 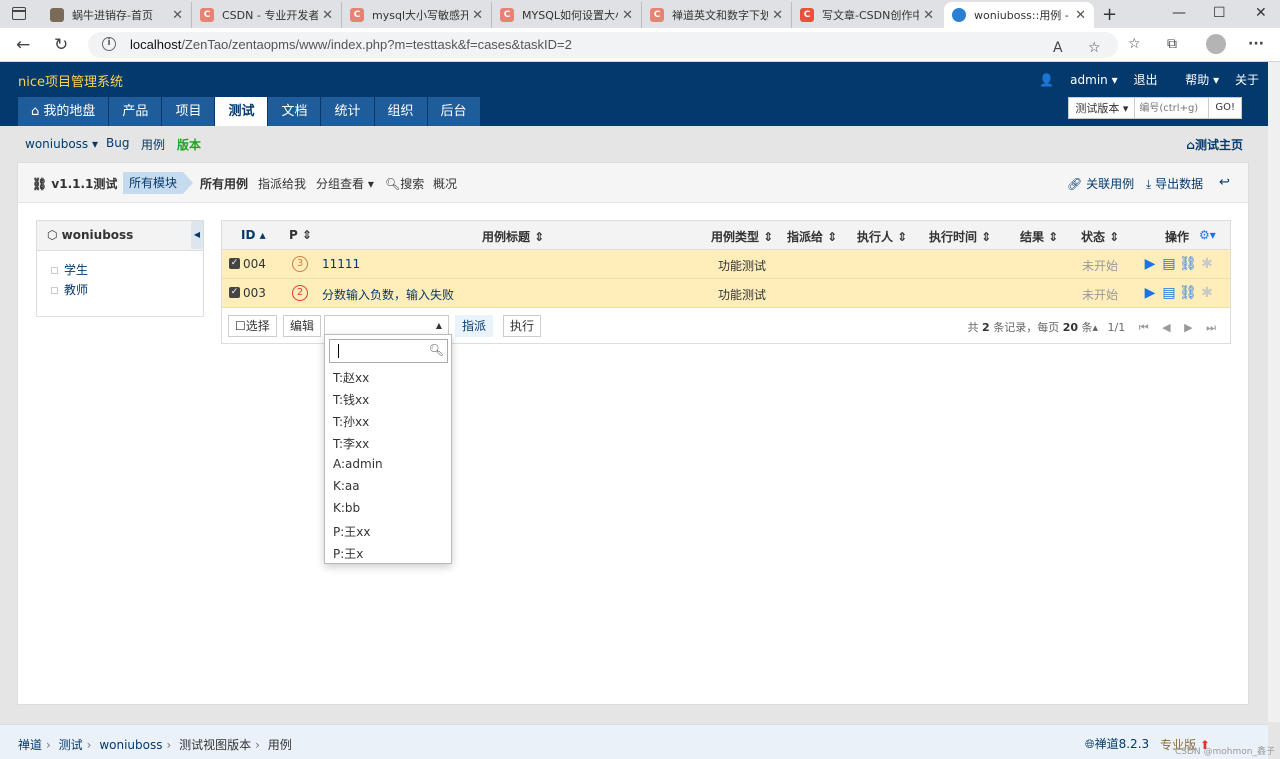 What do you see at coordinates (267, 15) in the screenshot?
I see `browser-tab: C CSDN - 专业开发者 ✕` at bounding box center [267, 15].